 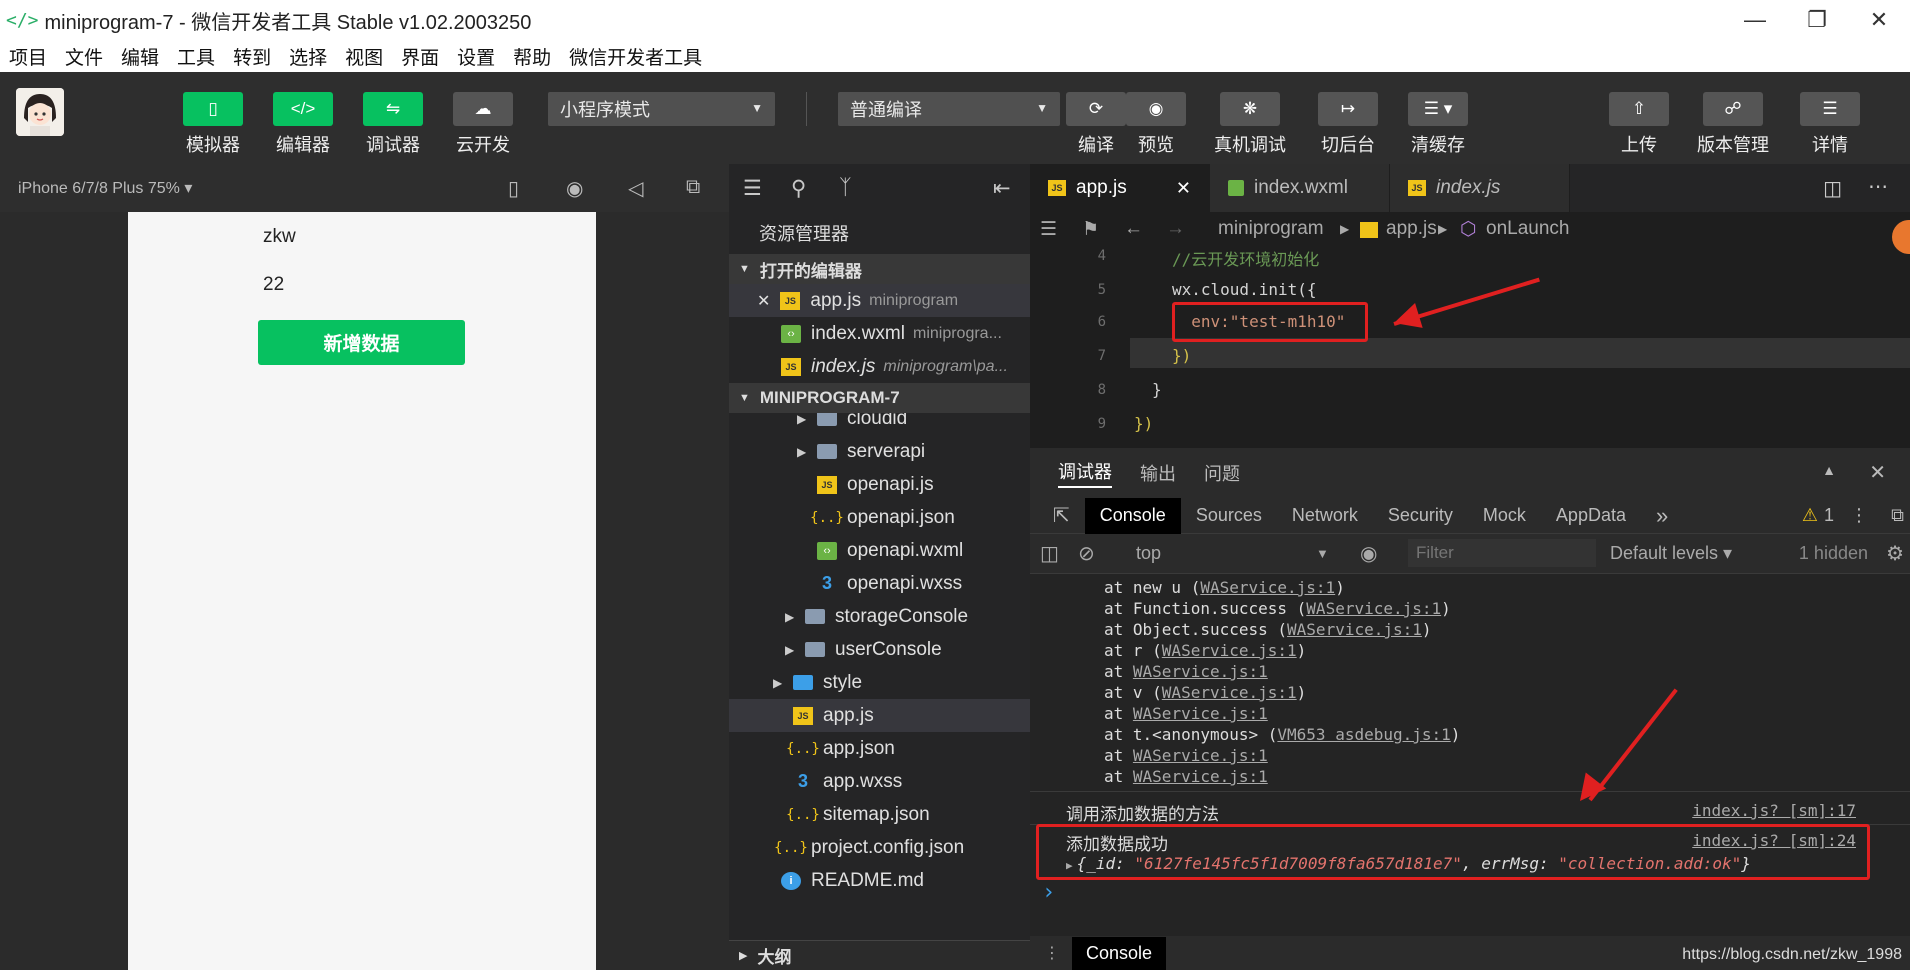 What do you see at coordinates (1156, 124) in the screenshot?
I see `preview-button: ◉ 预览` at bounding box center [1156, 124].